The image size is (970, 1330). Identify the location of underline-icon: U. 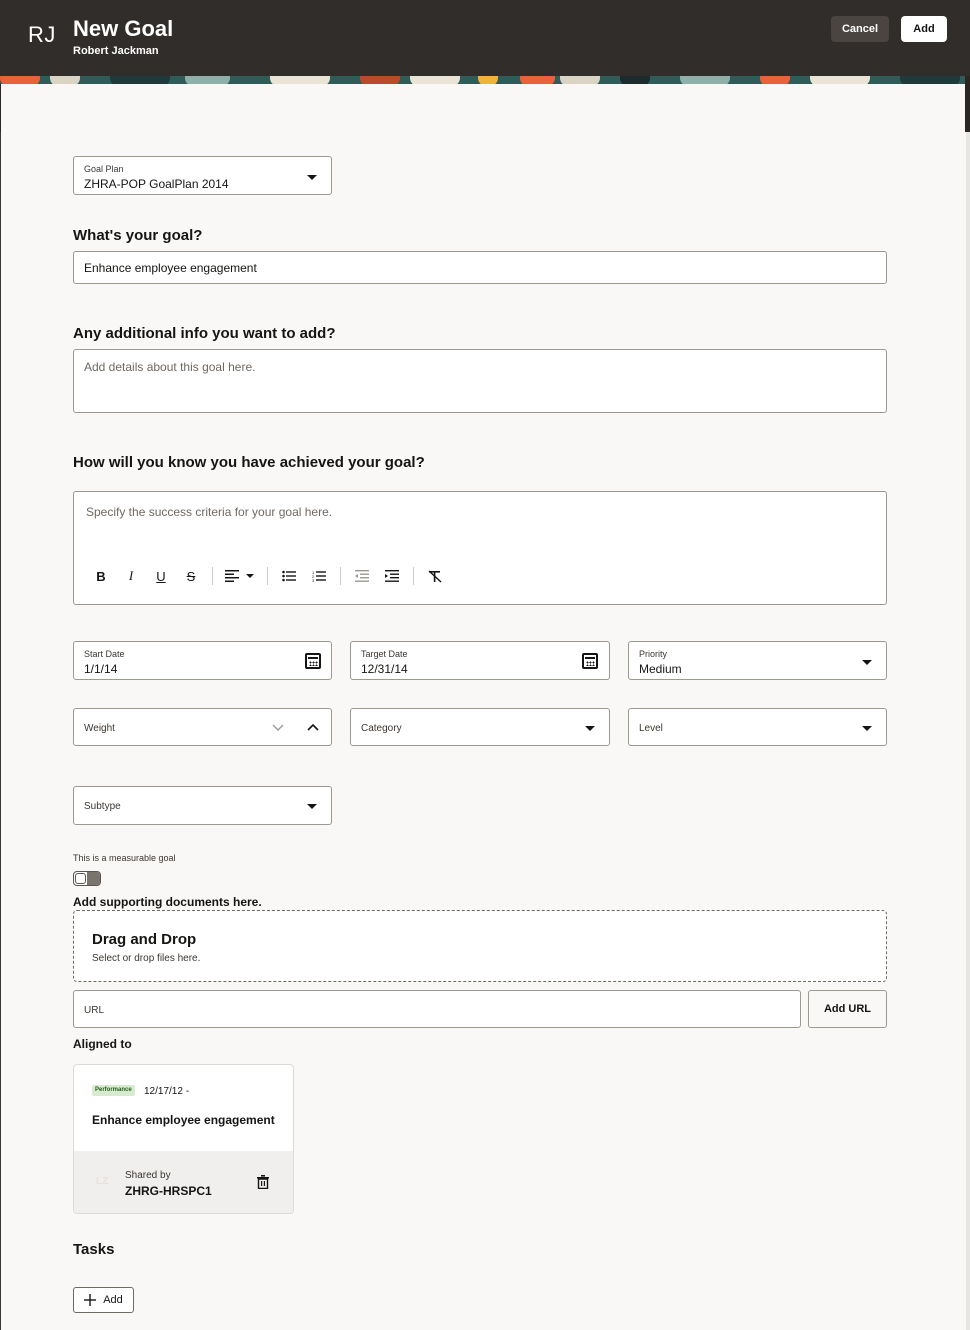
(161, 576).